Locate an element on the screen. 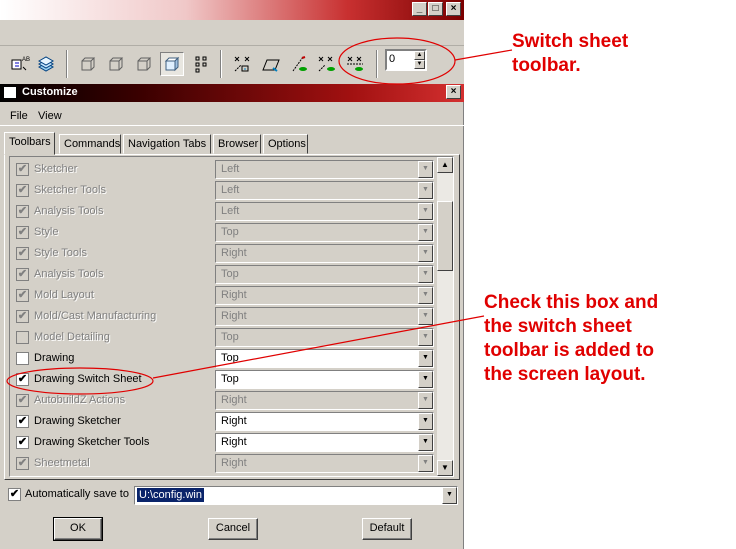 Image resolution: width=736 pixels, height=549 pixels. sketch-xy-icon is located at coordinates (355, 64).